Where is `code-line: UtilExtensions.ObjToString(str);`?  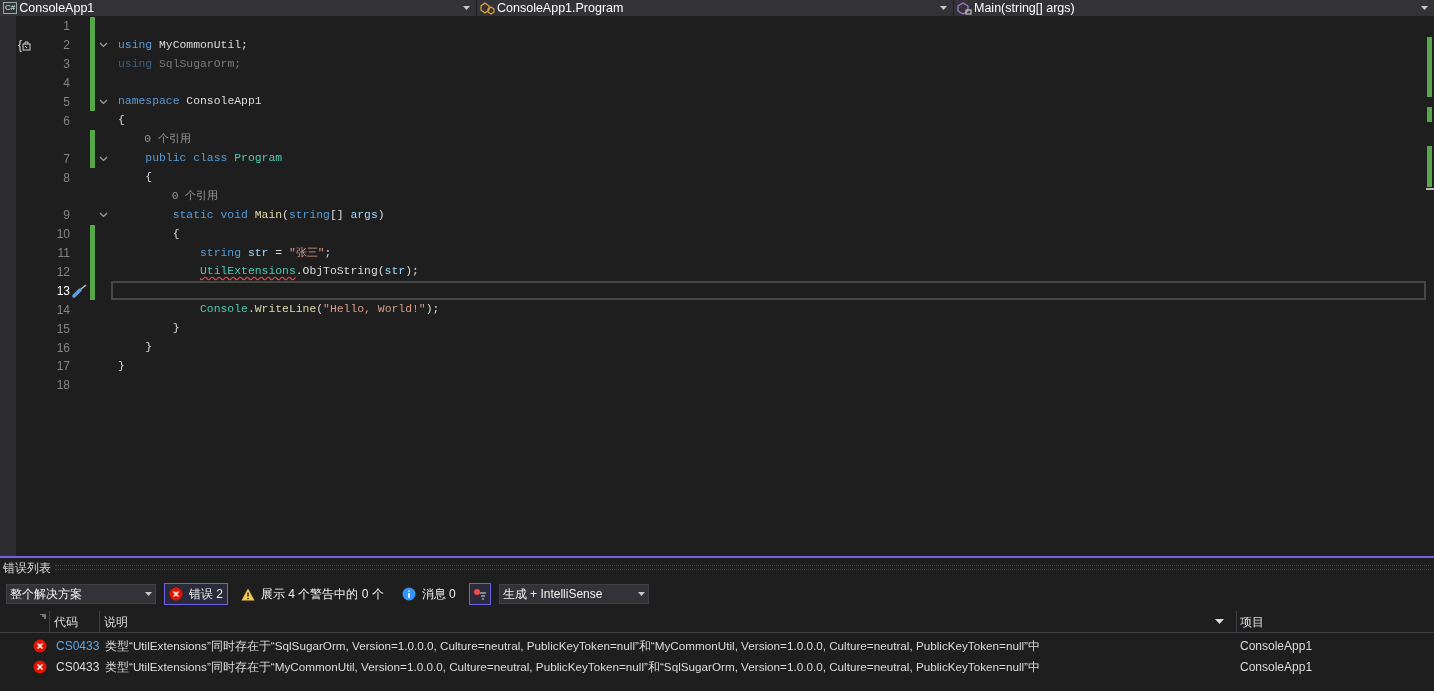 code-line: UtilExtensions.ObjToString(str); is located at coordinates (309, 272).